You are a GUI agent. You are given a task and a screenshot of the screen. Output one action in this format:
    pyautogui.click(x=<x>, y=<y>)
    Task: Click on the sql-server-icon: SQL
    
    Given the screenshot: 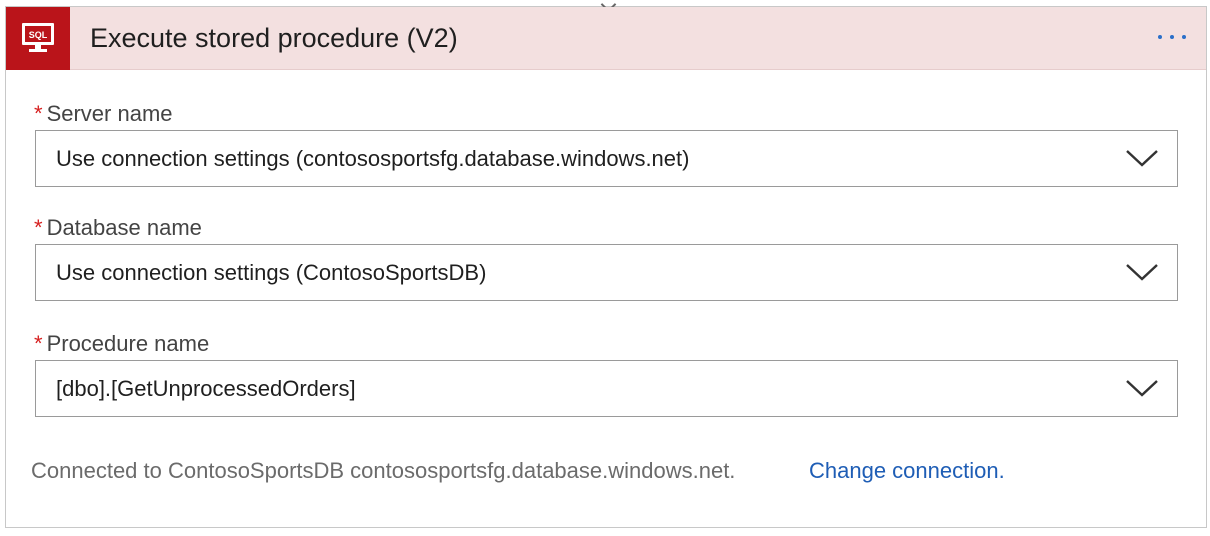 What is the action you would take?
    pyautogui.click(x=38, y=38)
    